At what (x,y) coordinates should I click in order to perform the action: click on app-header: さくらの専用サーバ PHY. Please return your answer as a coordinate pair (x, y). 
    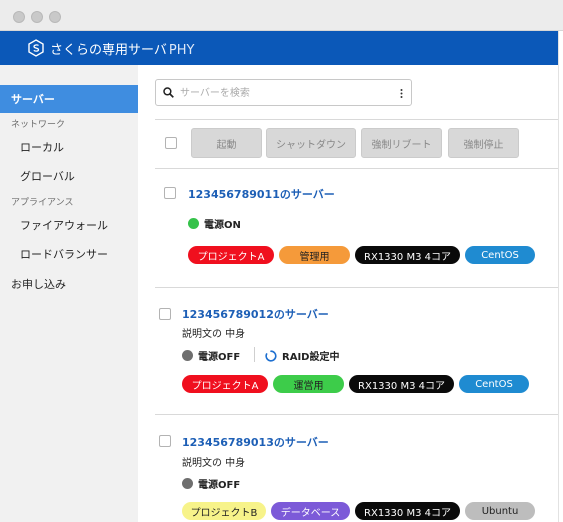
    Looking at the image, I should click on (281, 48).